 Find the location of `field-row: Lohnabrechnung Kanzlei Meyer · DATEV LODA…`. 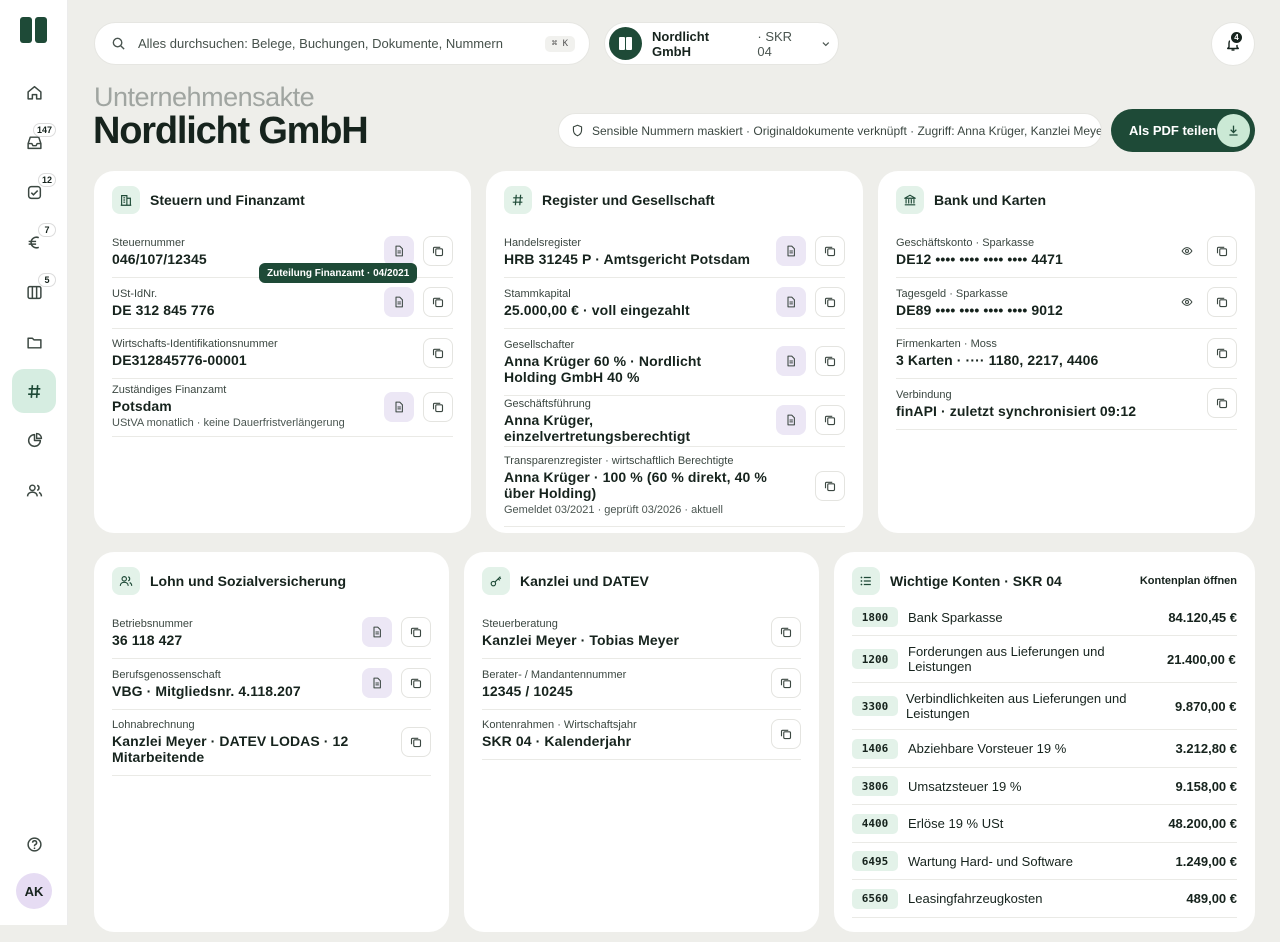

field-row: Lohnabrechnung Kanzlei Meyer · DATEV LODA… is located at coordinates (271, 743).